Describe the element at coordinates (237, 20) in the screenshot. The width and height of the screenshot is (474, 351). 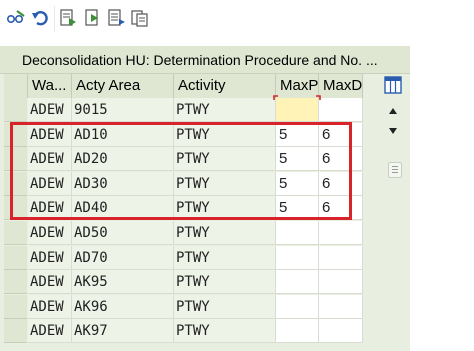
I see `toolbar` at that location.